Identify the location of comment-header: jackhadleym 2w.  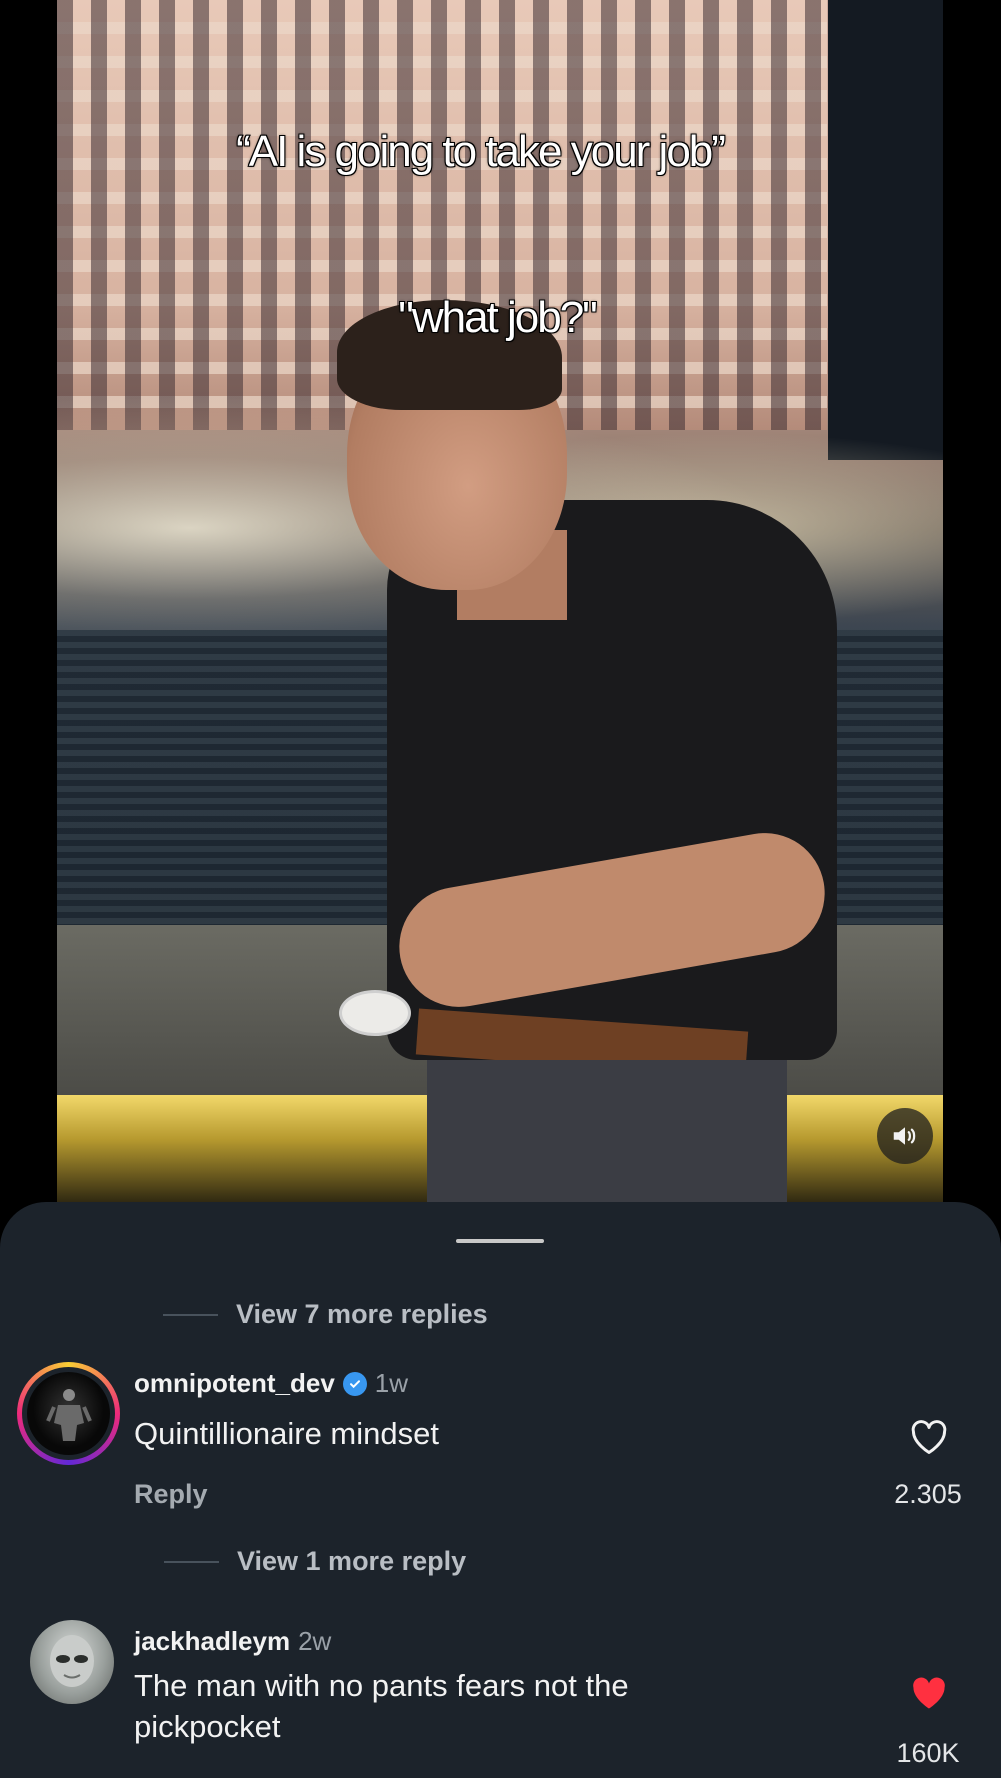
(232, 1641).